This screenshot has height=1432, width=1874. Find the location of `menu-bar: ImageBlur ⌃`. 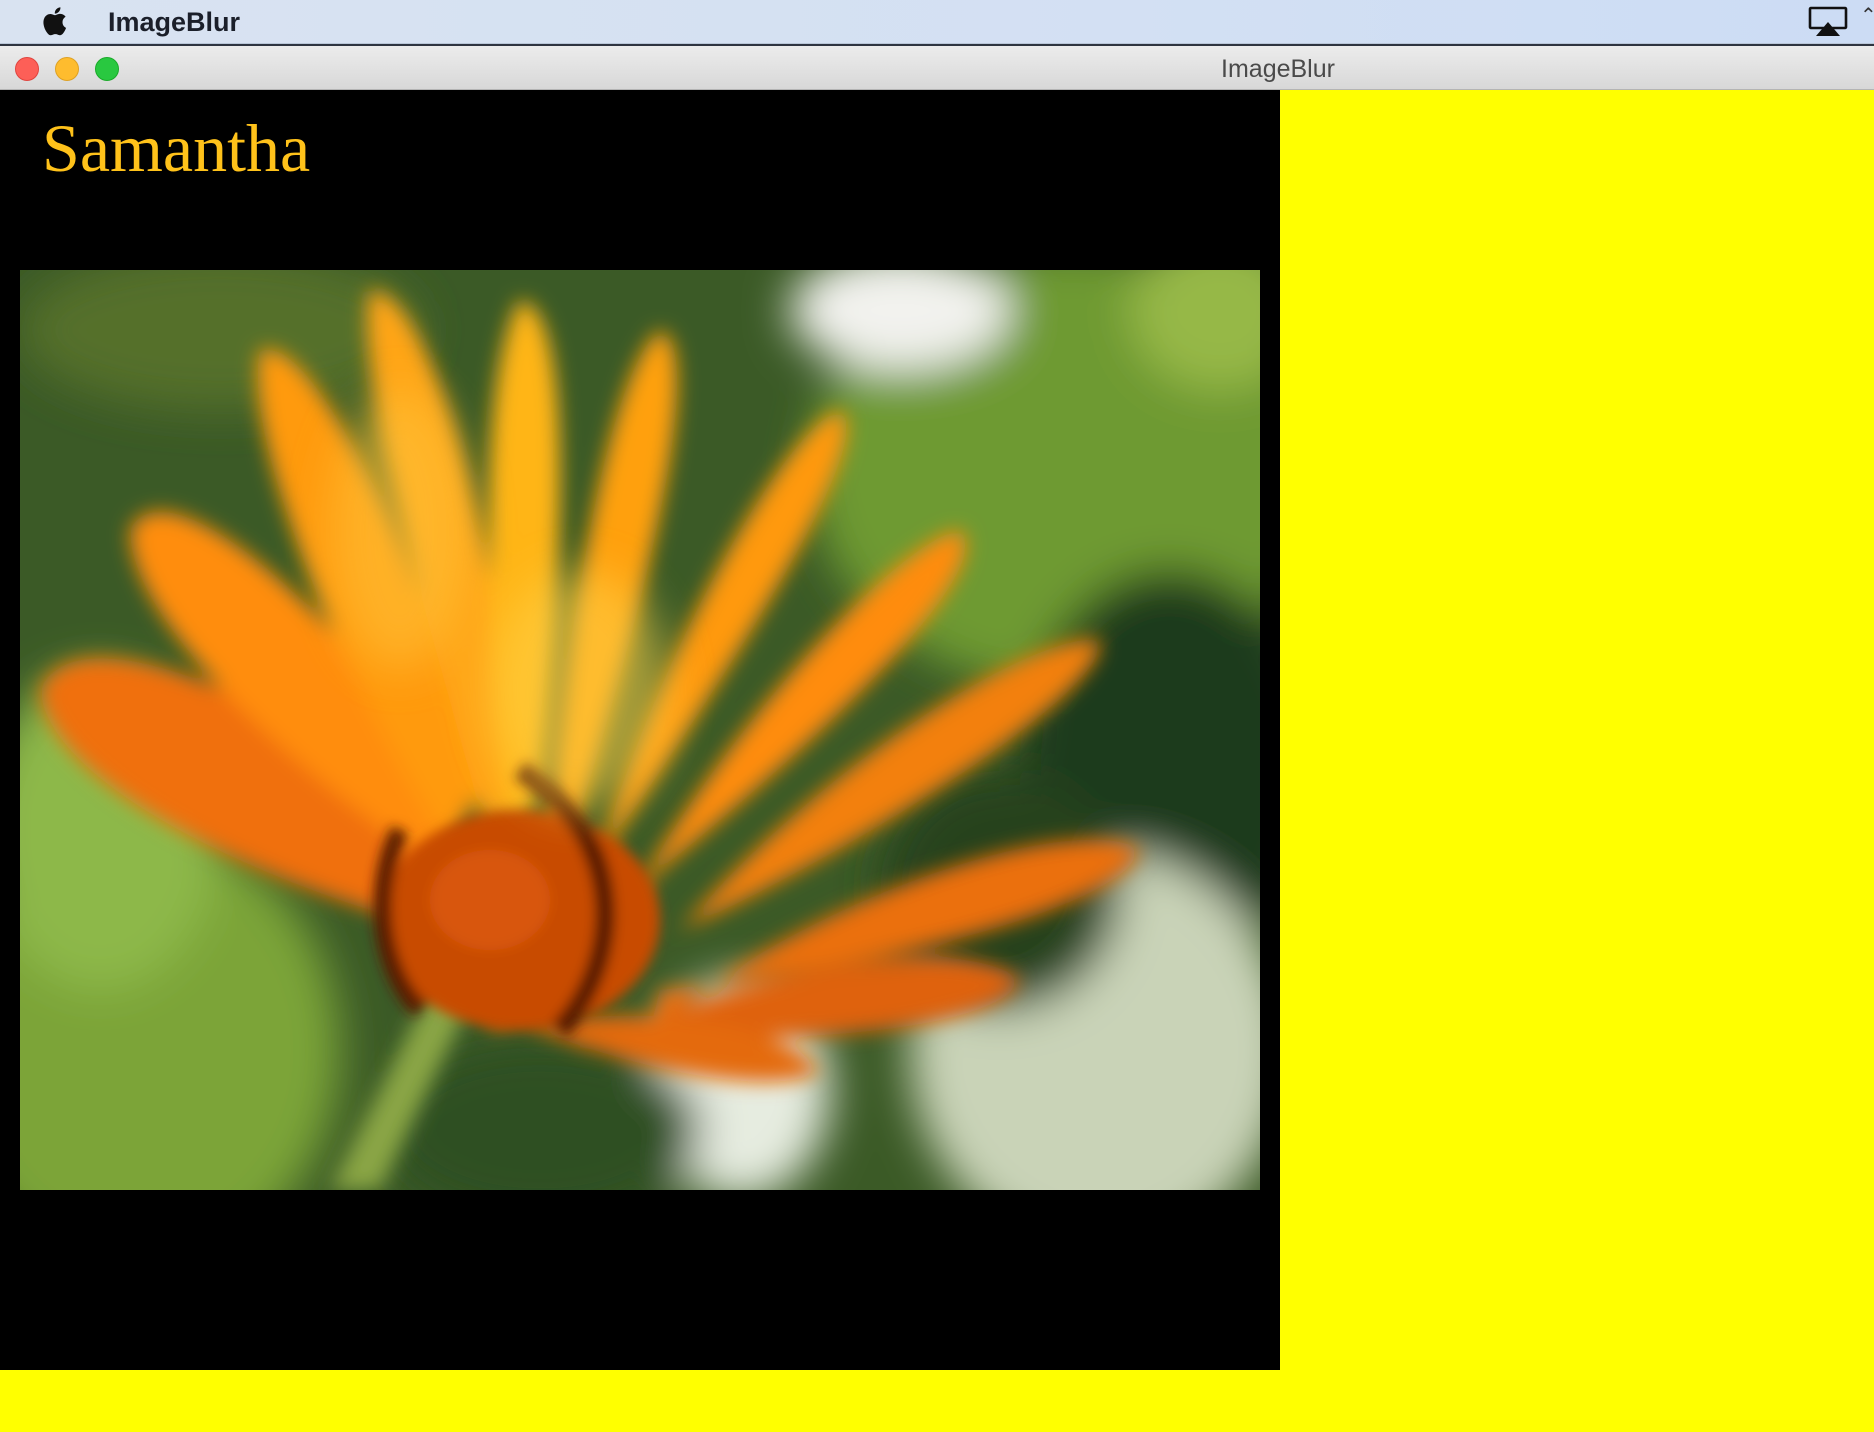

menu-bar: ImageBlur ⌃ is located at coordinates (937, 22).